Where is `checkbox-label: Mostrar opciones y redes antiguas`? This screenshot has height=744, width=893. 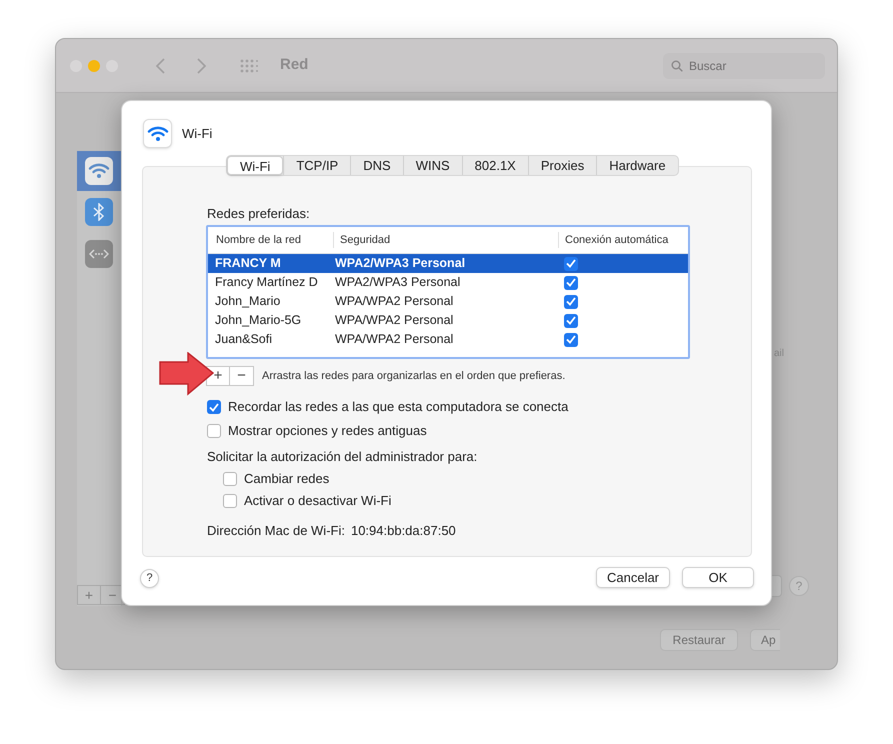 checkbox-label: Mostrar opciones y redes antiguas is located at coordinates (327, 431).